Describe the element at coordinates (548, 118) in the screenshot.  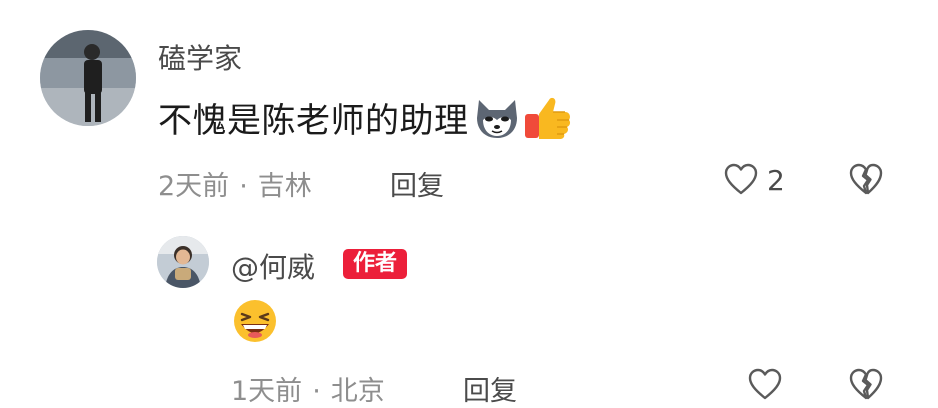
I see `thumbs-up-emoji-icon` at that location.